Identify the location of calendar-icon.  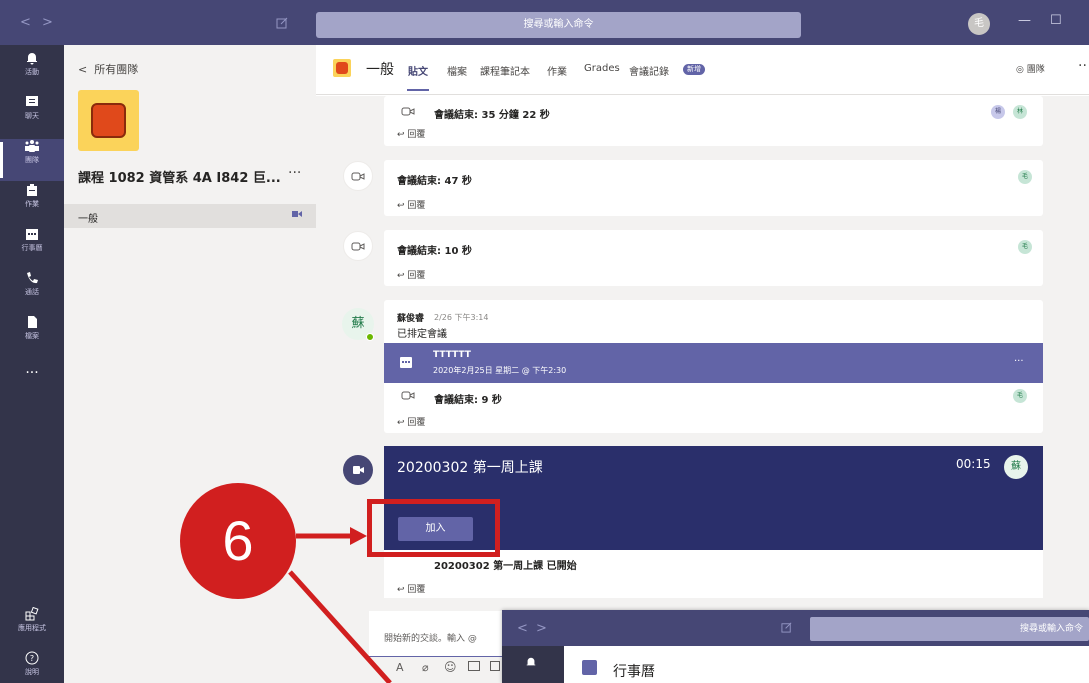
(589, 667).